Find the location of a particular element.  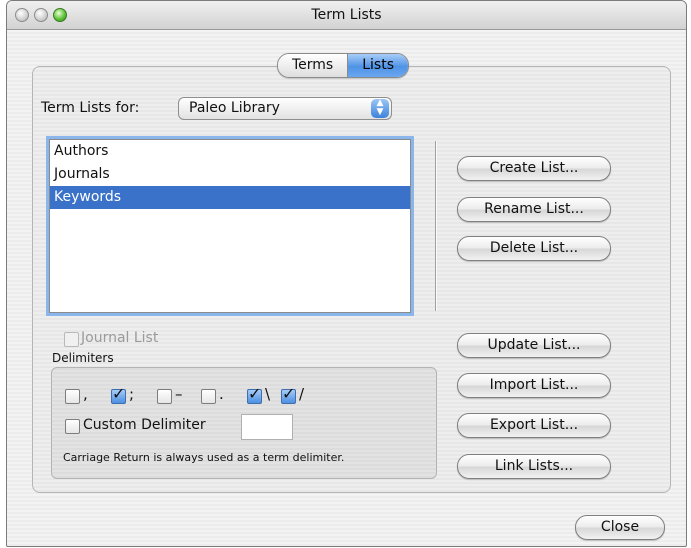

tab-bar: Terms Lists is located at coordinates (343, 65).